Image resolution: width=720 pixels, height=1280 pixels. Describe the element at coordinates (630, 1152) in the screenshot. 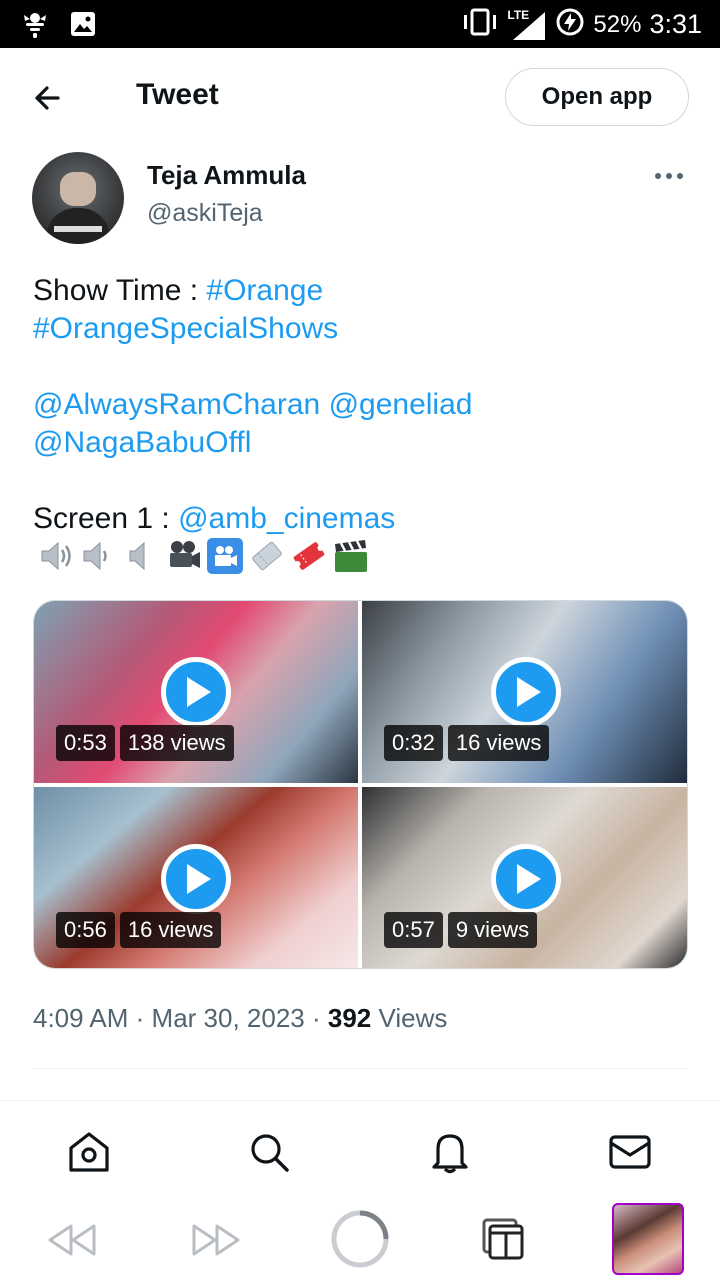

I see `messages-icon` at that location.